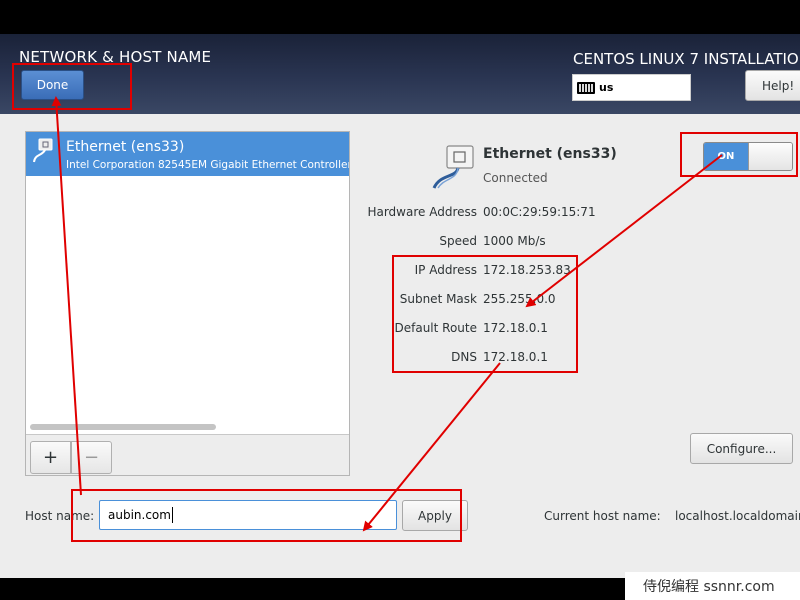 This screenshot has width=800, height=600. What do you see at coordinates (172, 515) in the screenshot?
I see `text-cursor` at bounding box center [172, 515].